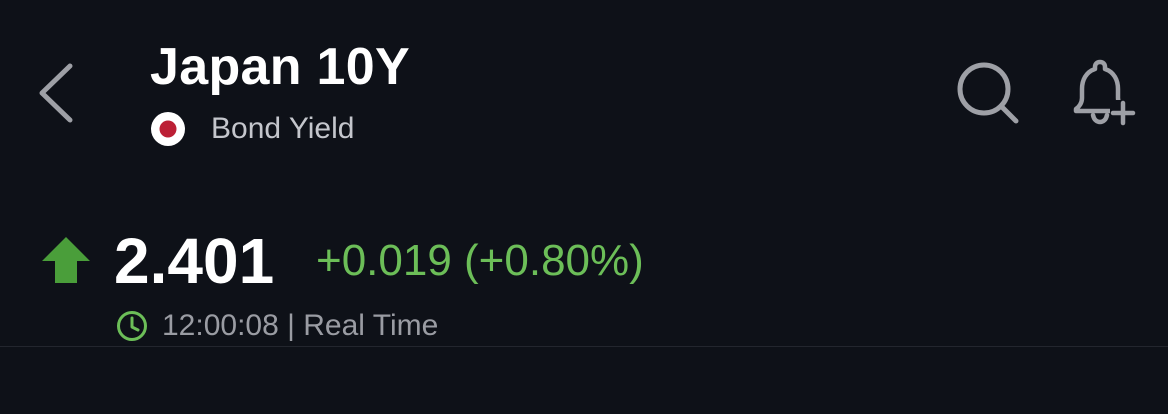 The image size is (1168, 414). What do you see at coordinates (584, 346) in the screenshot?
I see `divider` at bounding box center [584, 346].